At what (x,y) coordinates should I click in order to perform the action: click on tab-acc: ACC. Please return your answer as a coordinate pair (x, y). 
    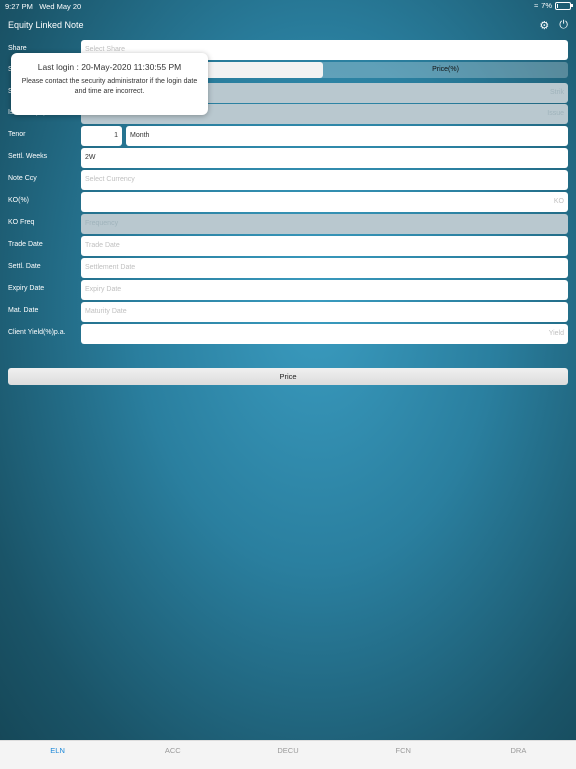
    Looking at the image, I should click on (172, 755).